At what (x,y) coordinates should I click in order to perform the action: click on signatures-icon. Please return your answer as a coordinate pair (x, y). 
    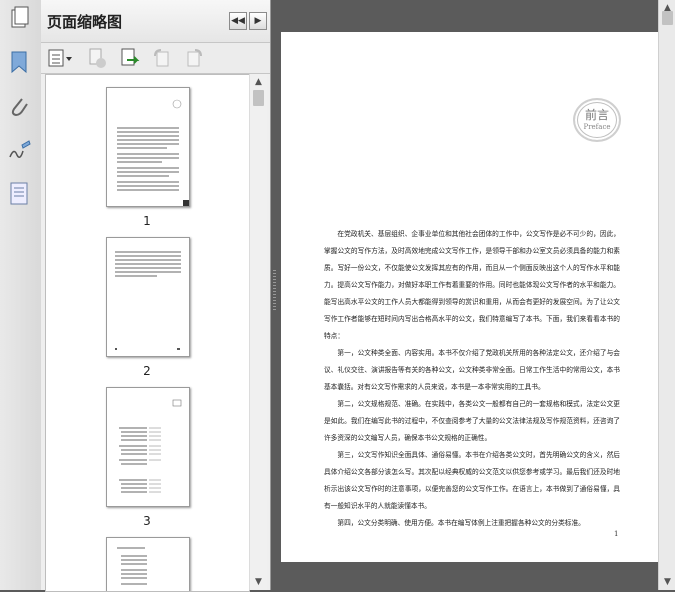
    Looking at the image, I should click on (19, 151).